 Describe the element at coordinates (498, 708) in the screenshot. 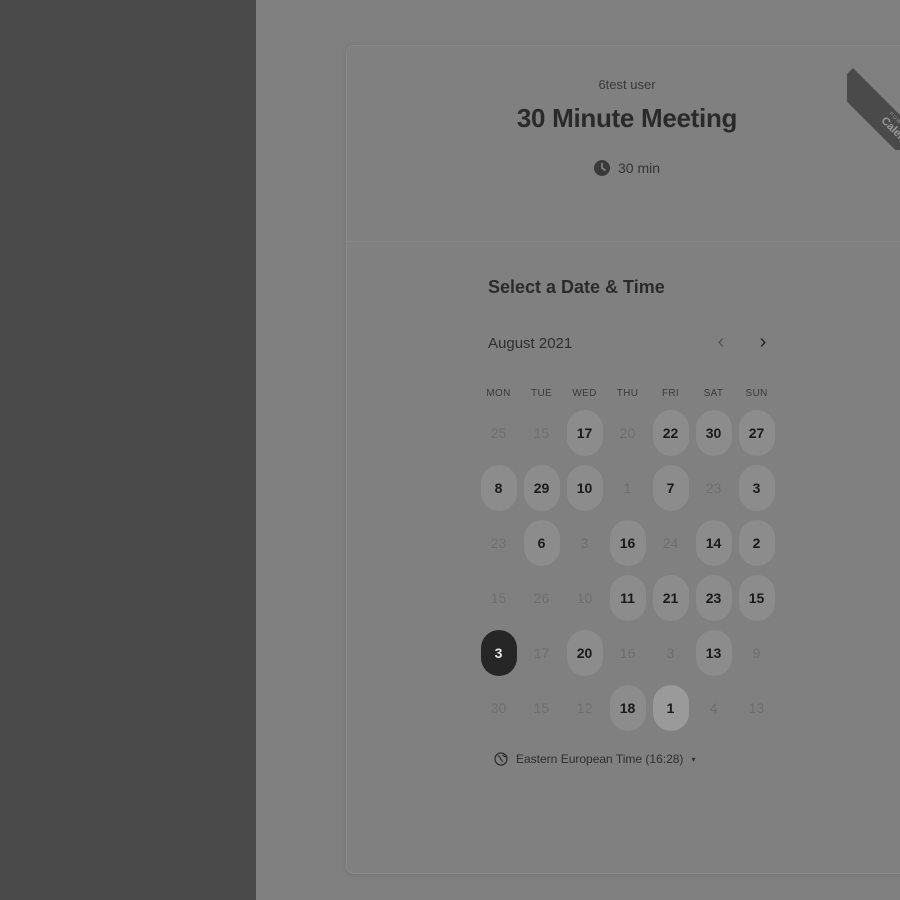

I see `unavailable-day: 30` at that location.